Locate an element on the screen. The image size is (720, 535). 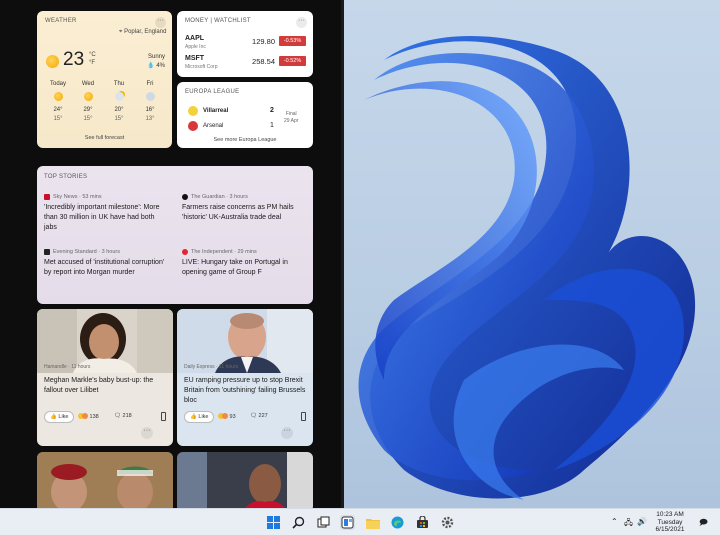
unit-fahrenheit: °F is located at coordinates (92, 63).